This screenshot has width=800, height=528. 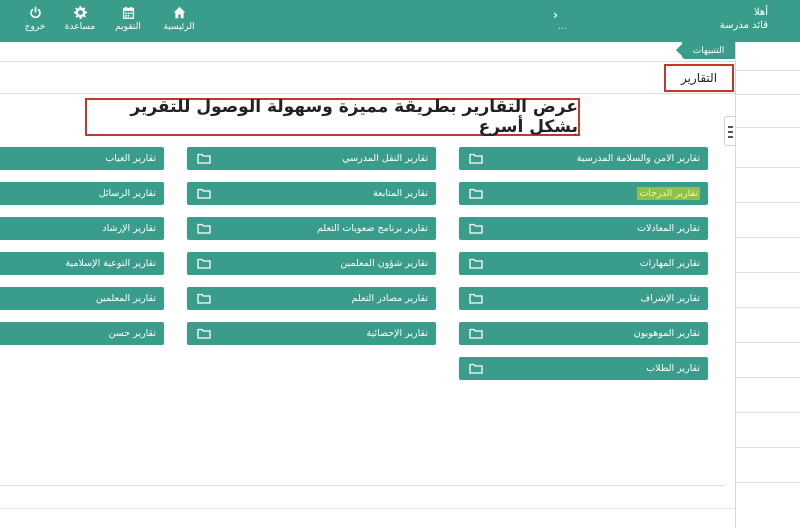 What do you see at coordinates (311, 263) in the screenshot?
I see `report-button-teacher-affairs: تقارير شؤون المعلمين` at bounding box center [311, 263].